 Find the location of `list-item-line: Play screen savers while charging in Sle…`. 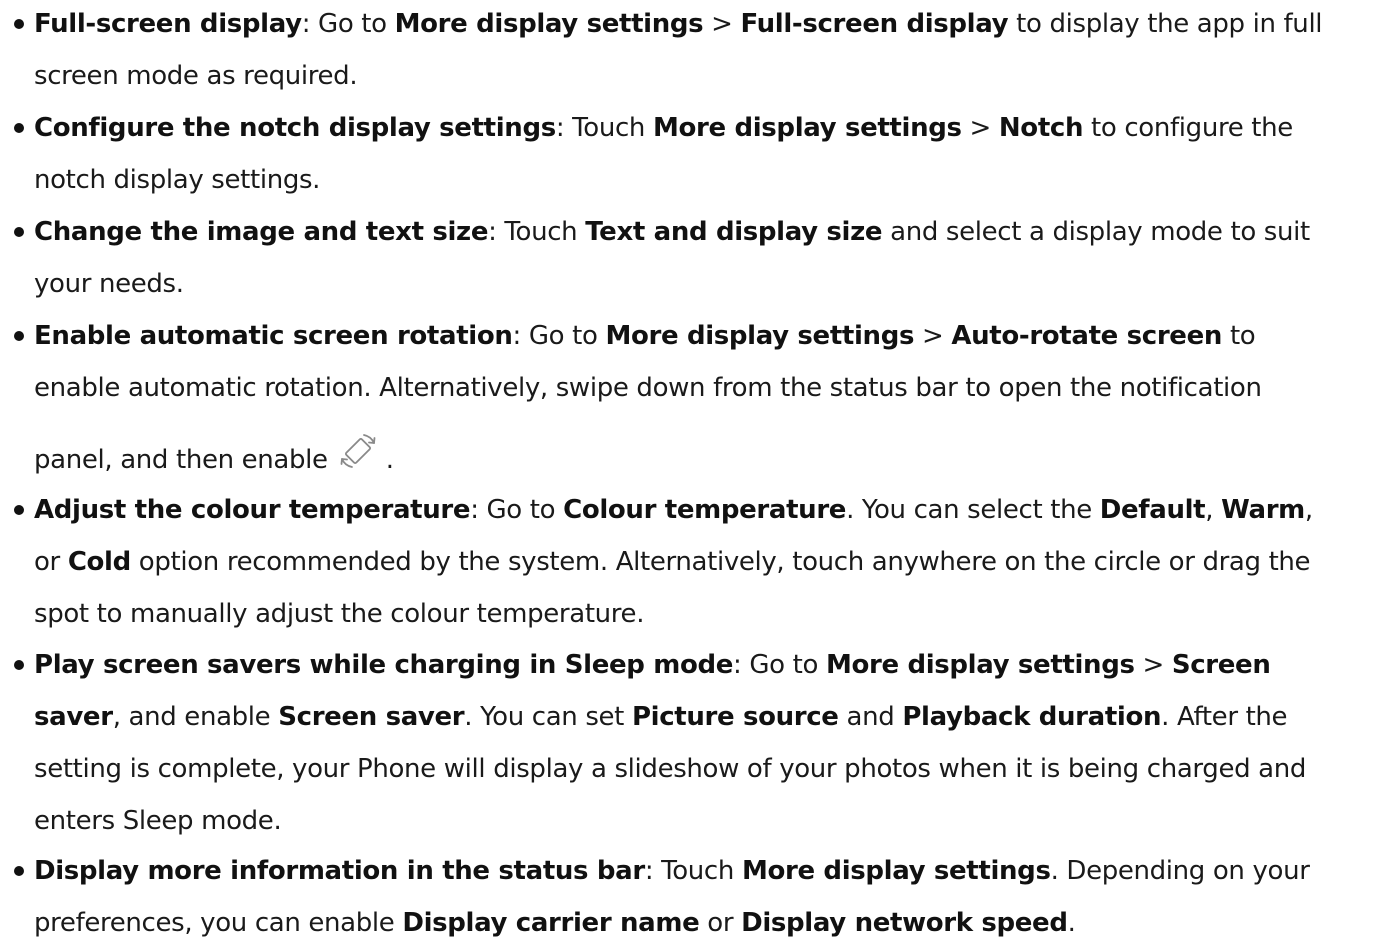

list-item-line: Play screen savers while charging in Sle… is located at coordinates (652, 665).